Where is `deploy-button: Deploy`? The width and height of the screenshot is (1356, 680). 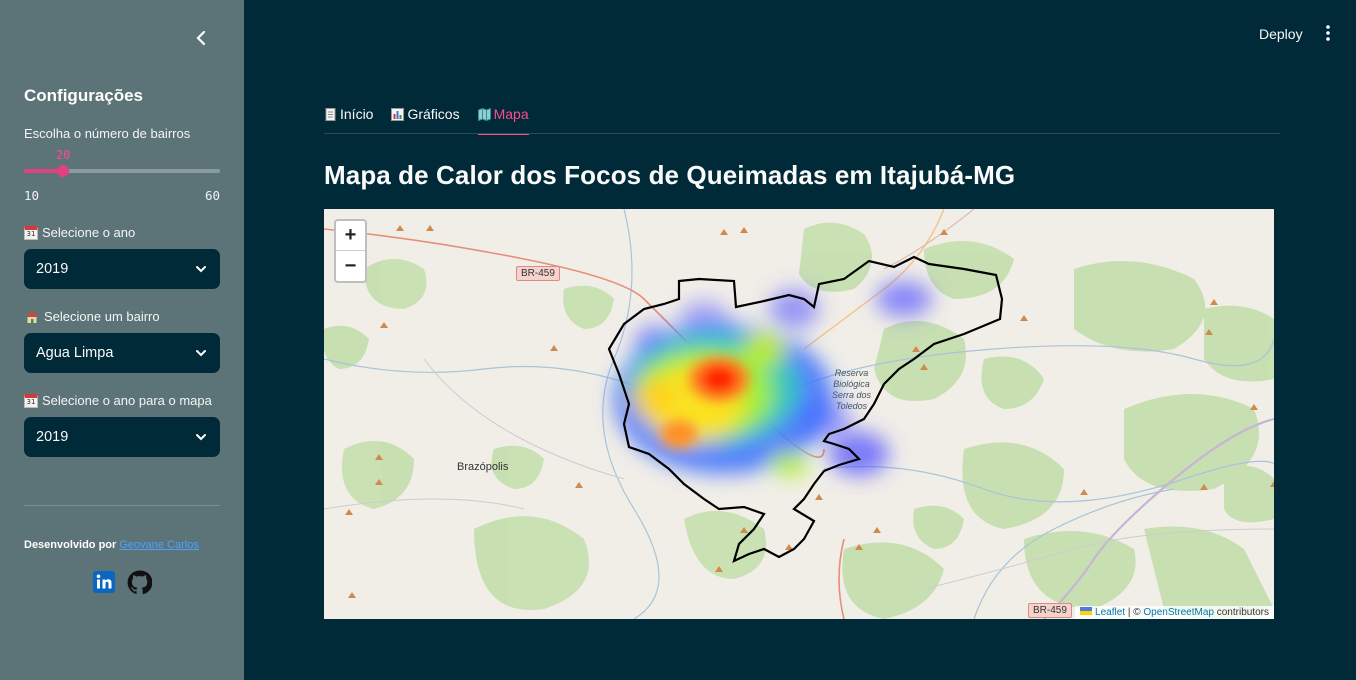
deploy-button: Deploy is located at coordinates (1281, 34).